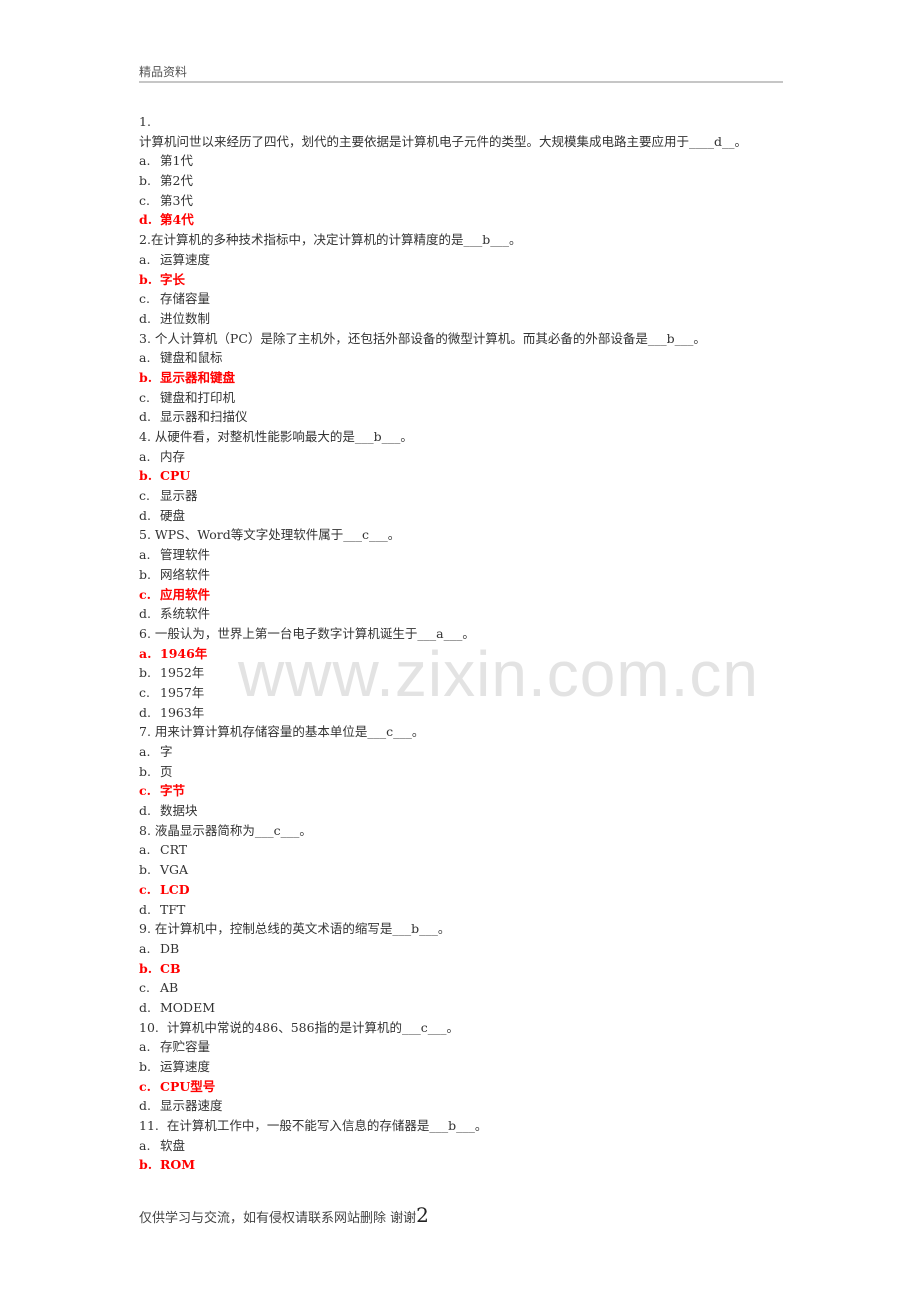 The image size is (920, 1302). What do you see at coordinates (461, 870) in the screenshot?
I see `question-8-option-b: b. VGA` at bounding box center [461, 870].